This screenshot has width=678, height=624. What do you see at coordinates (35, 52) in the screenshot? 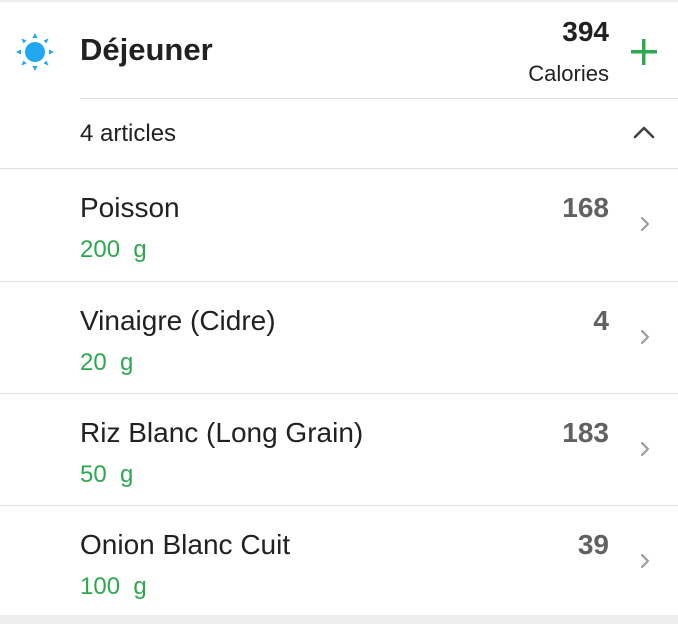
I see `sun-icon` at bounding box center [35, 52].